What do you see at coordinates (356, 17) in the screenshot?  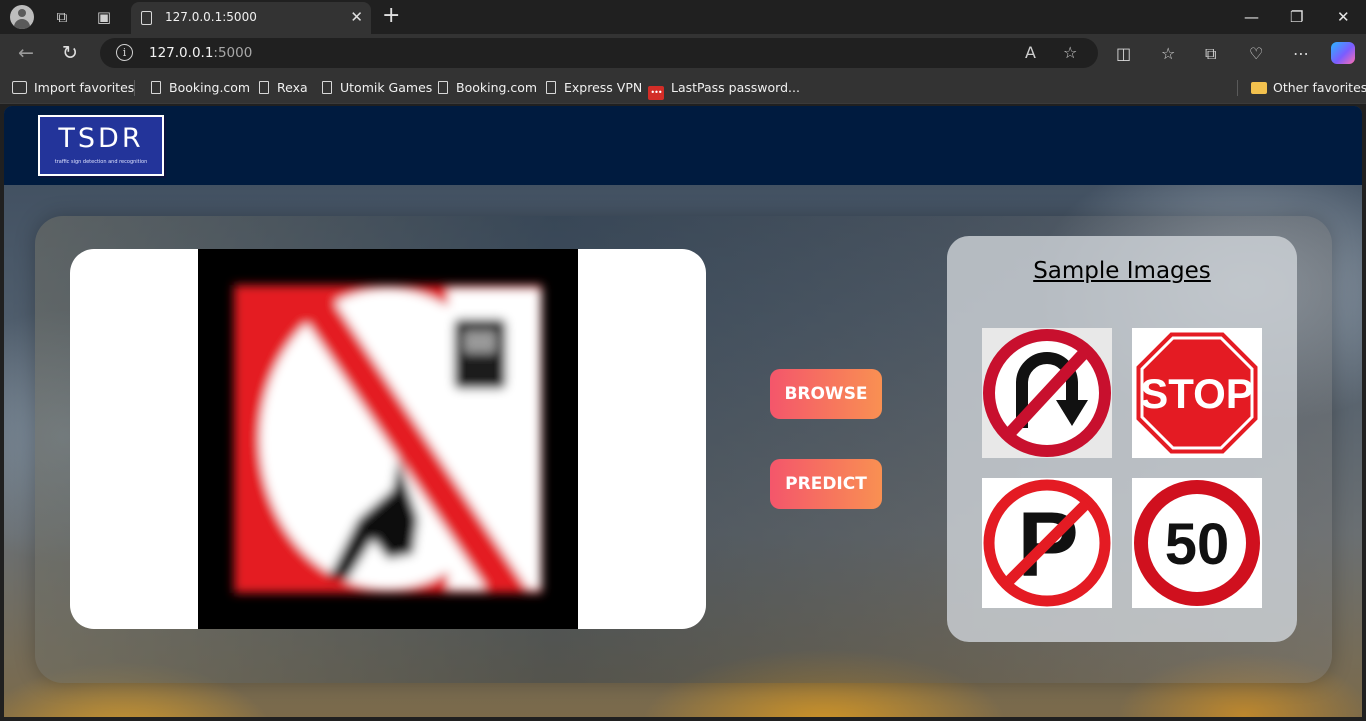 I see `close-tab-icon: ✕` at bounding box center [356, 17].